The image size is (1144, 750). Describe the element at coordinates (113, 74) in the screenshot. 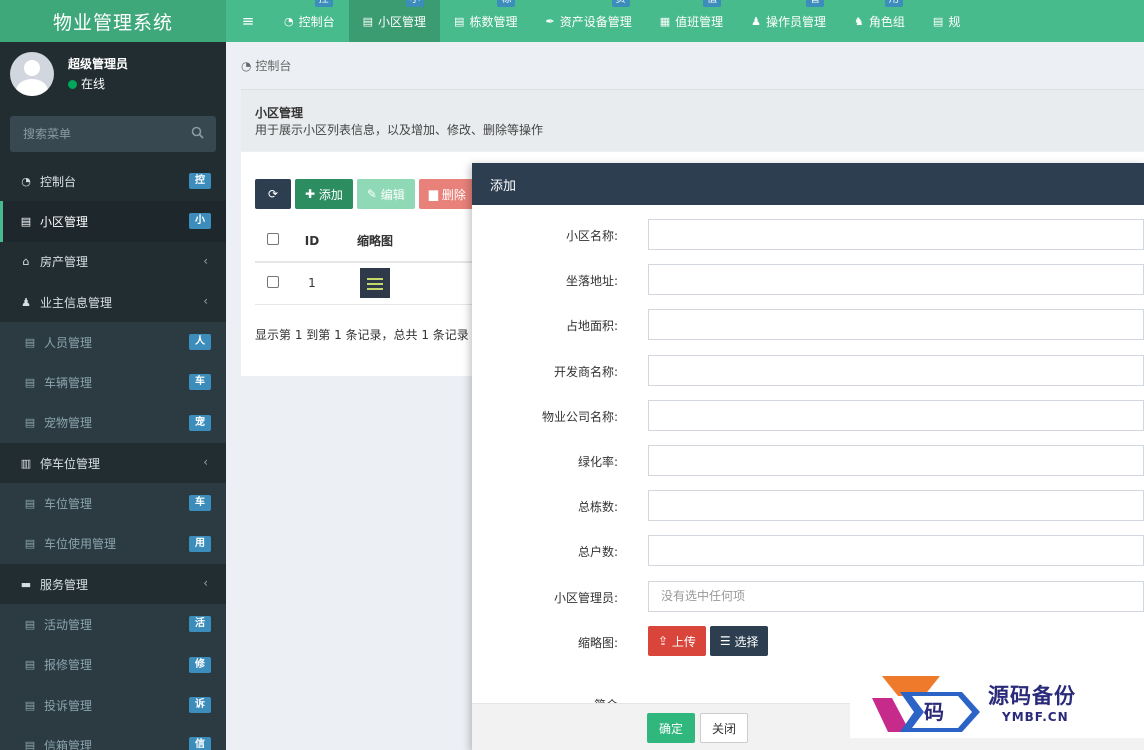

I see `user-panel: 超级管理员 在线` at that location.